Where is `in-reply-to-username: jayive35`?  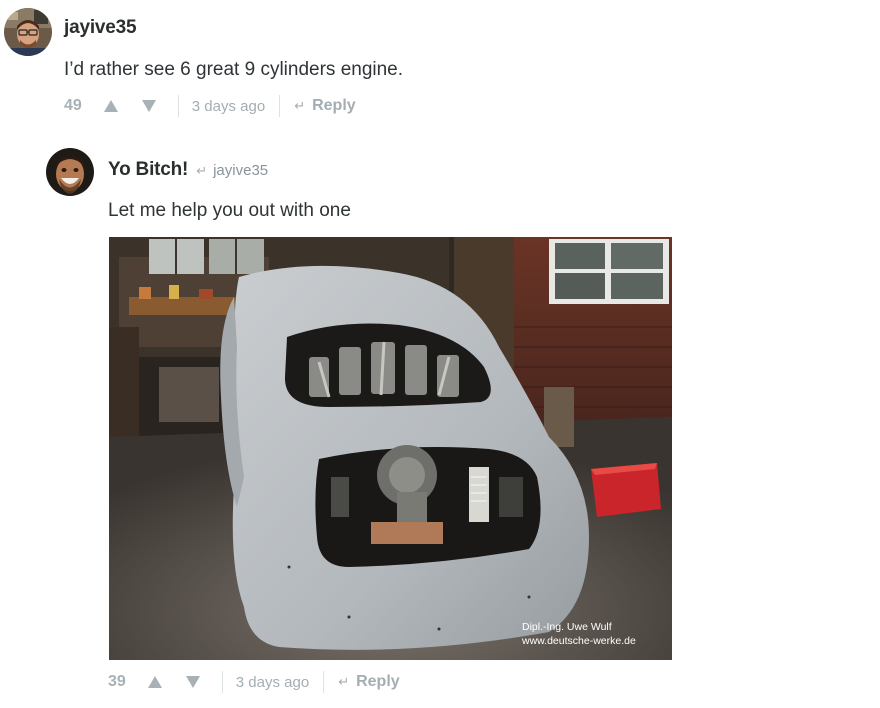
in-reply-to-username: jayive35 is located at coordinates (241, 170).